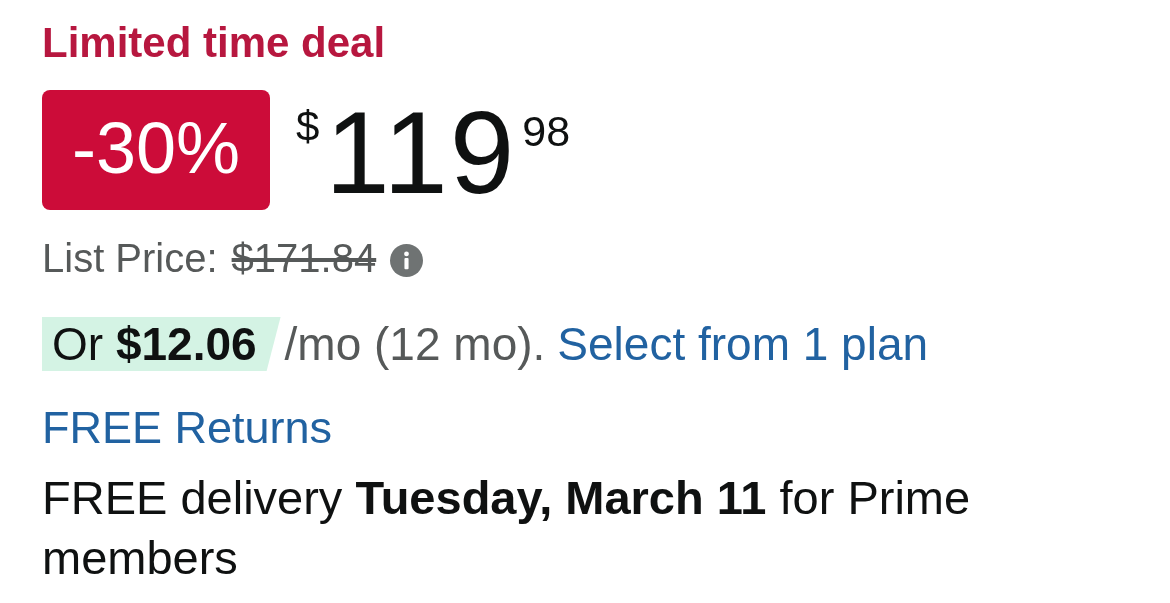  I want to click on installment-offer: Or $12.06, so click(161, 344).